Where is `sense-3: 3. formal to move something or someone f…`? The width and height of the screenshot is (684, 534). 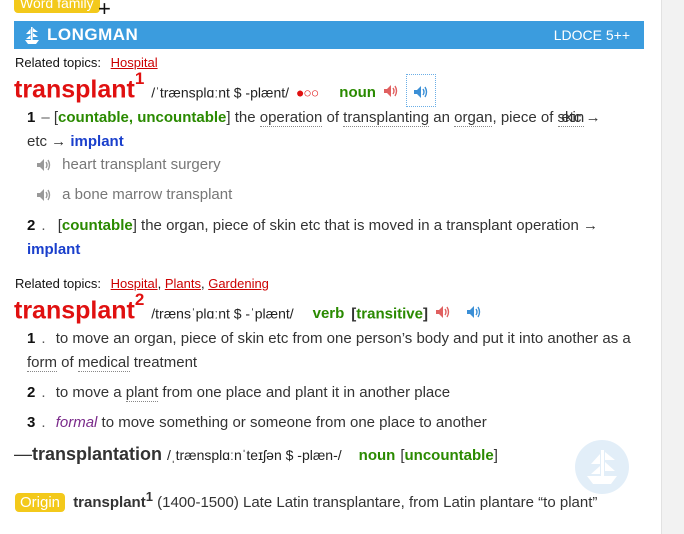
sense-3: 3. formal to move something or someone f… is located at coordinates (257, 422).